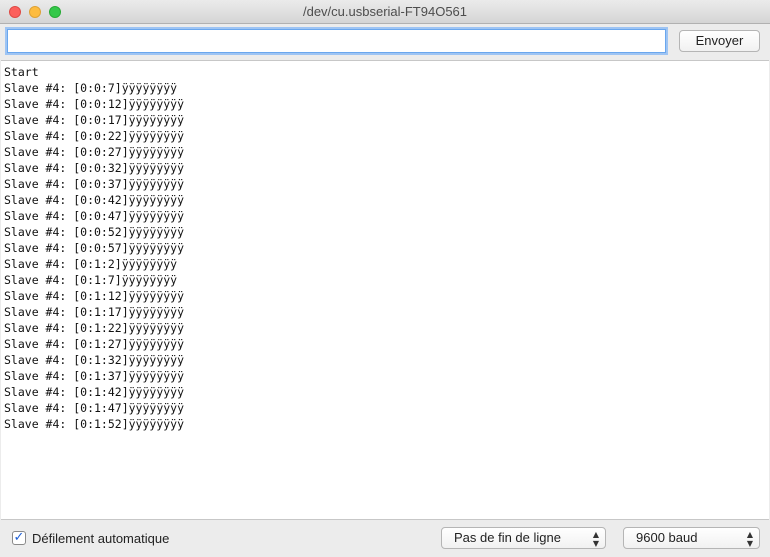  Describe the element at coordinates (94, 104) in the screenshot. I see `output-line: Slave #4: [0:0:12]ÿÿÿÿÿÿÿÿ` at that location.